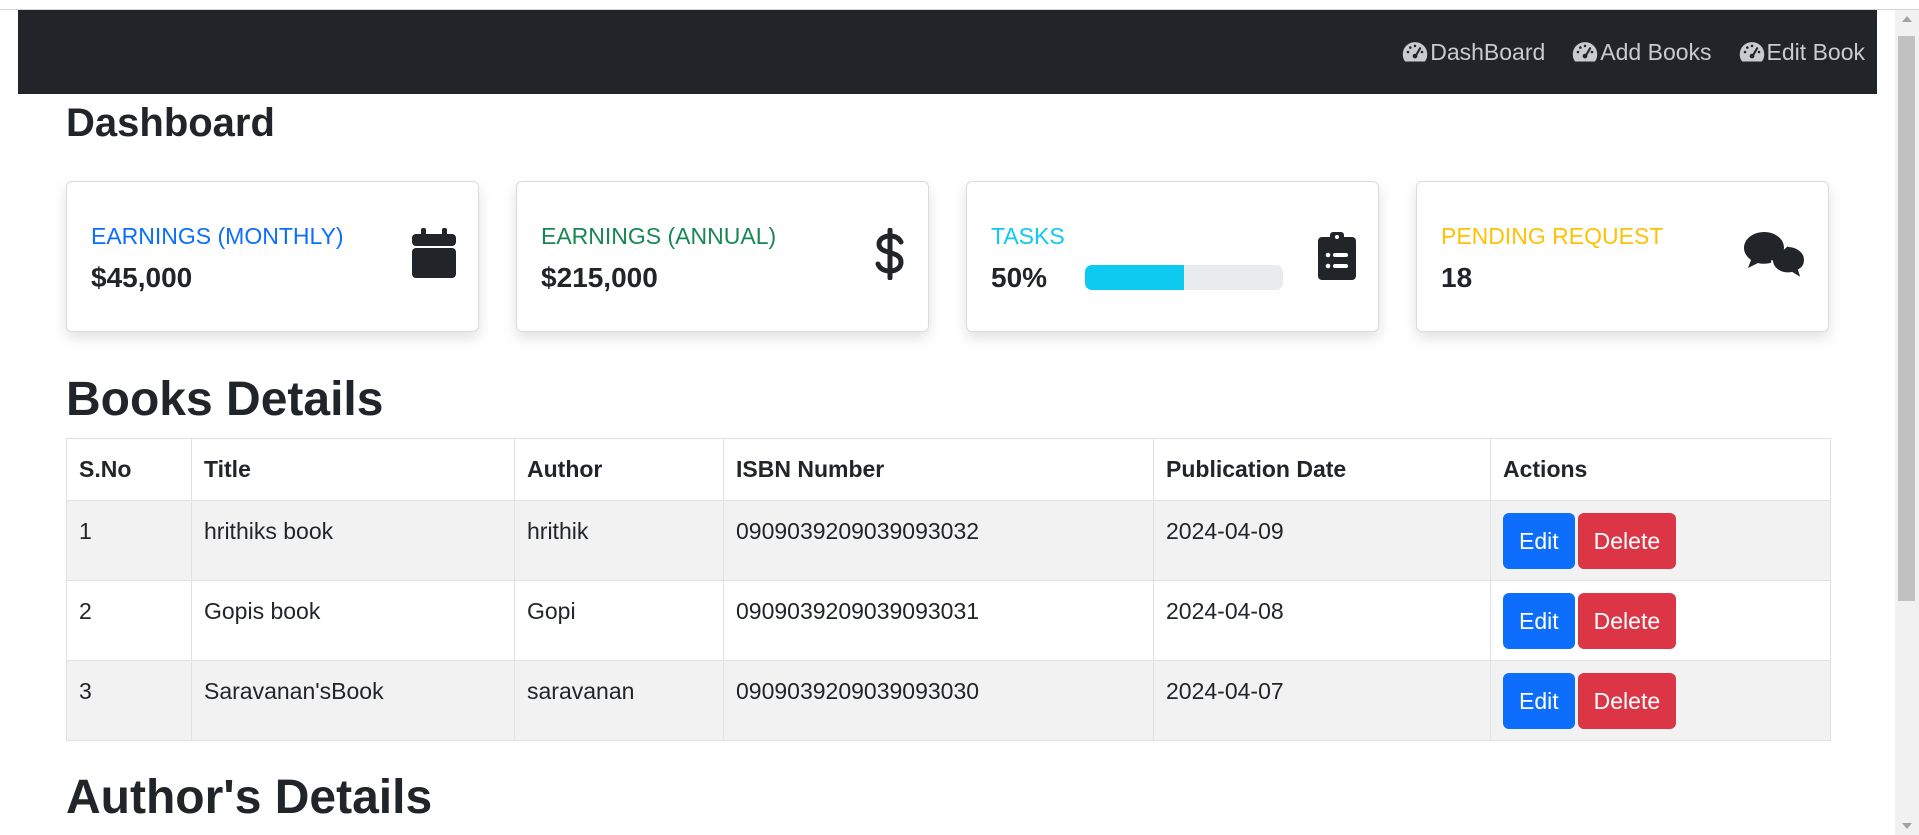  Describe the element at coordinates (1775, 257) in the screenshot. I see `comments-icon` at that location.